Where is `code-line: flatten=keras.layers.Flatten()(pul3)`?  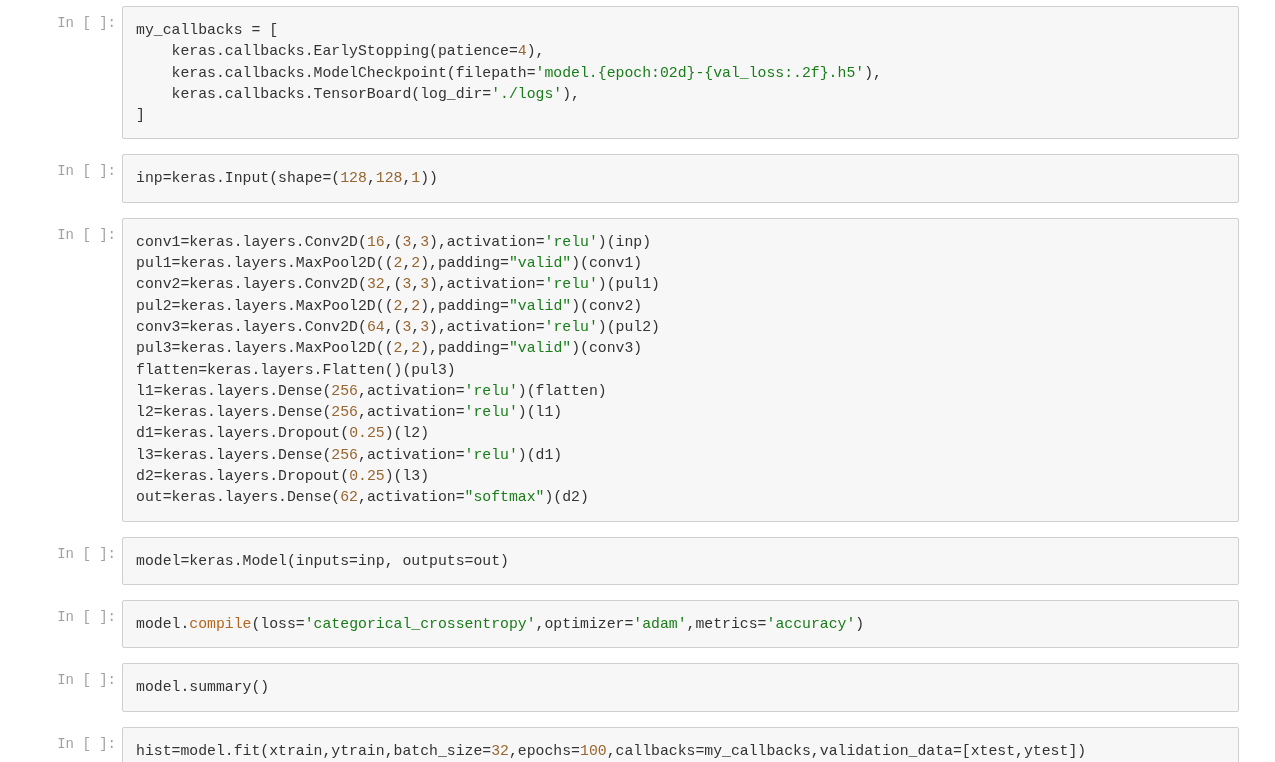 code-line: flatten=keras.layers.Flatten()(pul3) is located at coordinates (296, 370).